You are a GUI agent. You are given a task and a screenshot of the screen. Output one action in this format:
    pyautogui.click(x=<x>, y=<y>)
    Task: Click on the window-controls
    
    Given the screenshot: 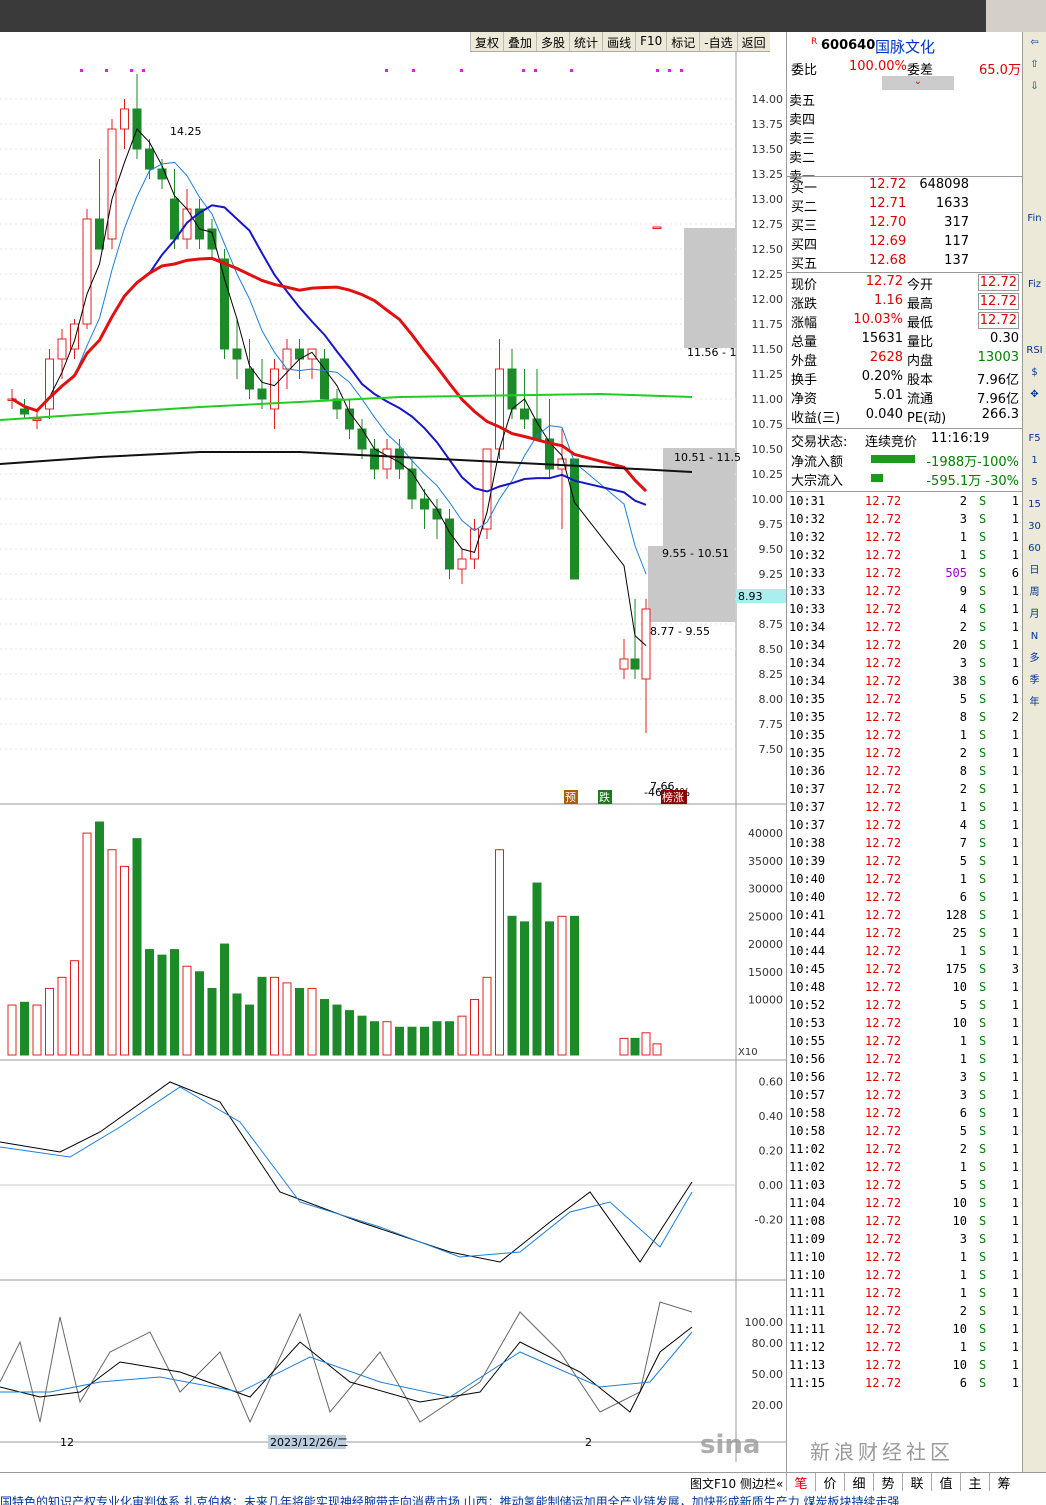 What is the action you would take?
    pyautogui.click(x=1016, y=16)
    